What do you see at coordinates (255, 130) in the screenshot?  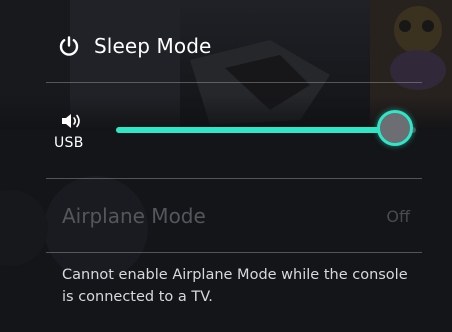 I see `volume-slider-fill` at bounding box center [255, 130].